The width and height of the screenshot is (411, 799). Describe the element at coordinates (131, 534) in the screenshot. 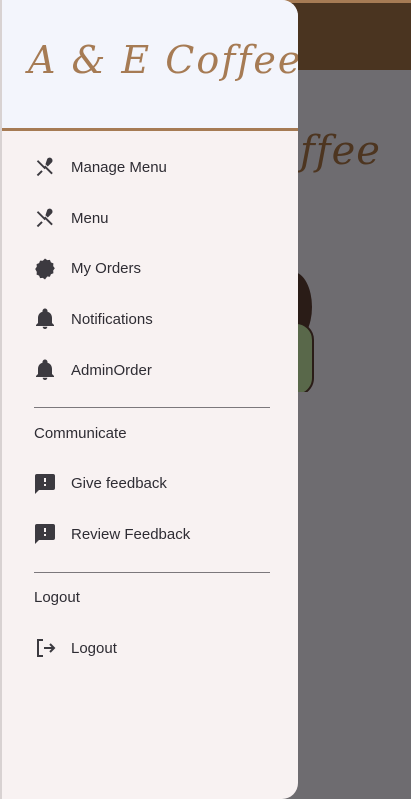

I see `menu-item-label: Review Feedback` at that location.